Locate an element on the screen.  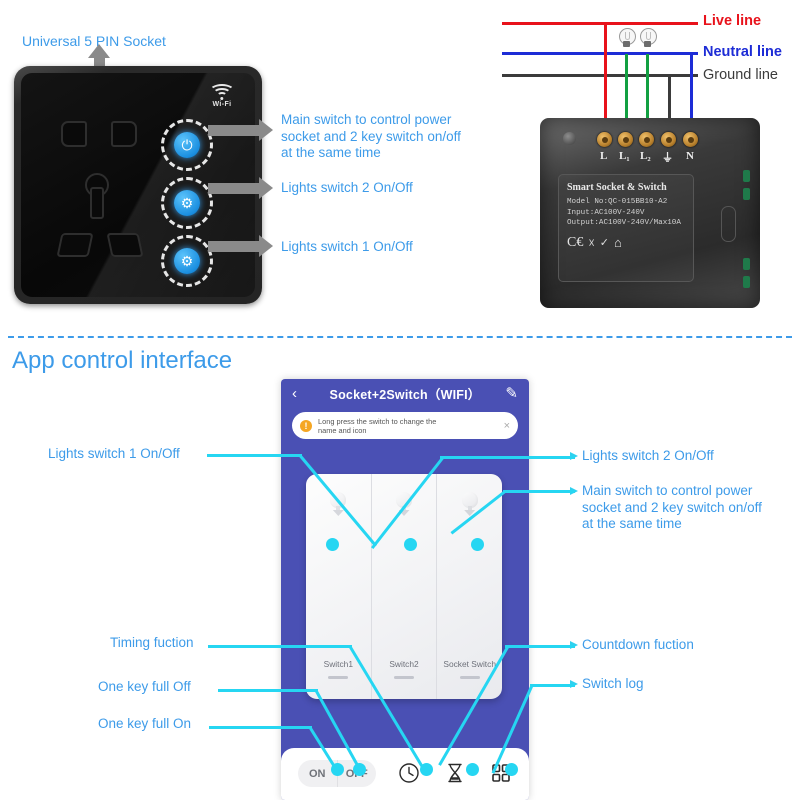
device-button-main-switch: ⏻ is located at coordinates (187, 145).